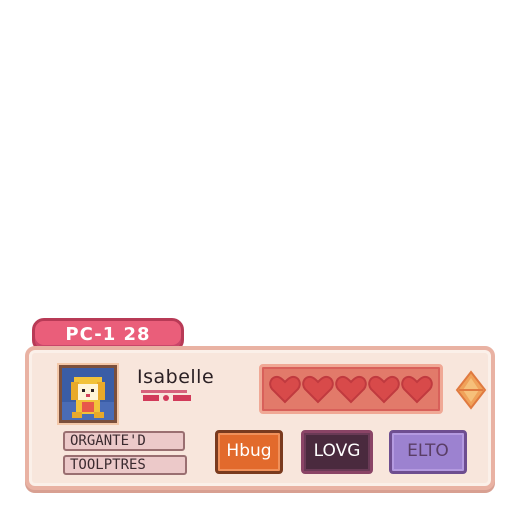 This screenshot has width=512, height=512. I want to click on elto-button: ELTO, so click(428, 452).